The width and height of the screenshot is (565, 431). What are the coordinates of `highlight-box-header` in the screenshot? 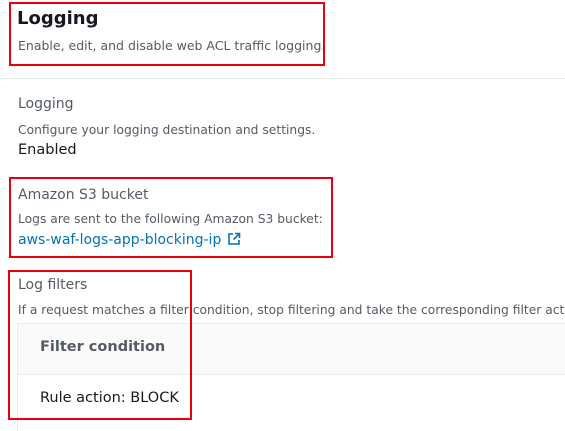 It's located at (167, 34).